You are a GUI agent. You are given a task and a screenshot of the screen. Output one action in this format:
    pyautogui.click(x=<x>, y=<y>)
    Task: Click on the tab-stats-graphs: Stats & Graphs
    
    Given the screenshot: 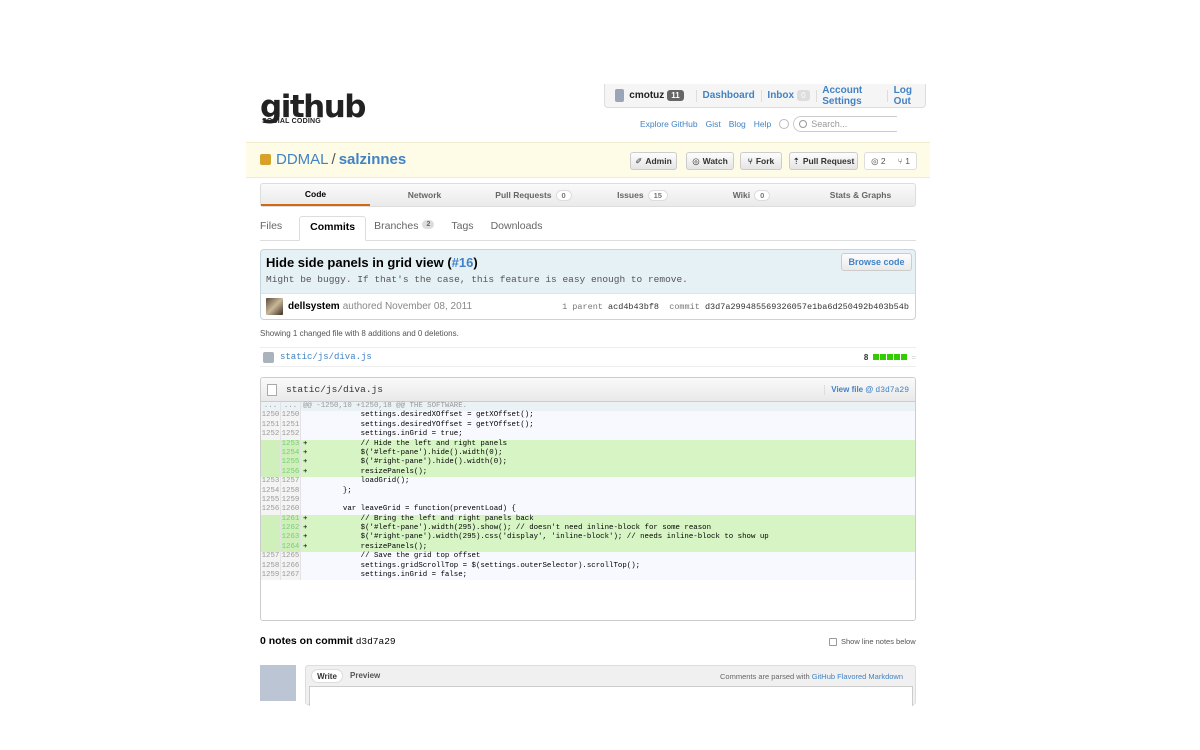 What is the action you would take?
    pyautogui.click(x=860, y=195)
    